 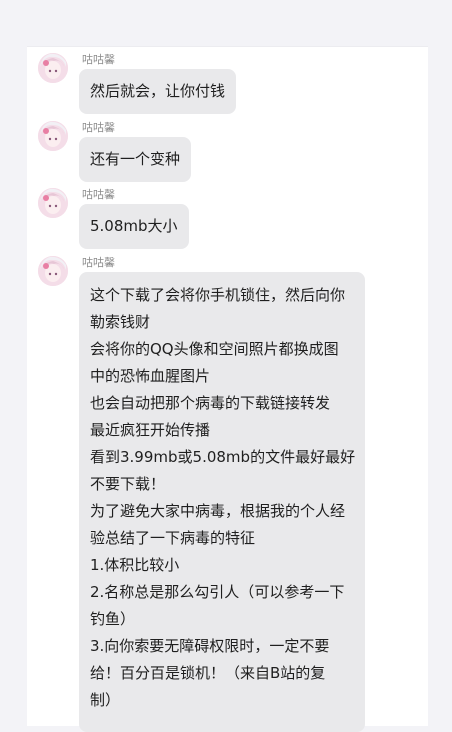 I want to click on message-bubble: 然后就会，让你付钱, so click(x=158, y=91).